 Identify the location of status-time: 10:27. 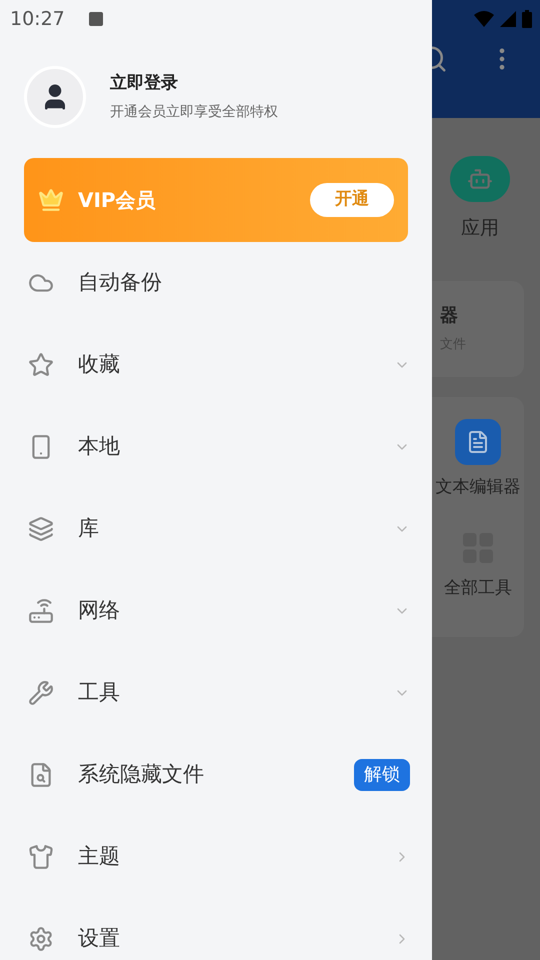
(37, 19).